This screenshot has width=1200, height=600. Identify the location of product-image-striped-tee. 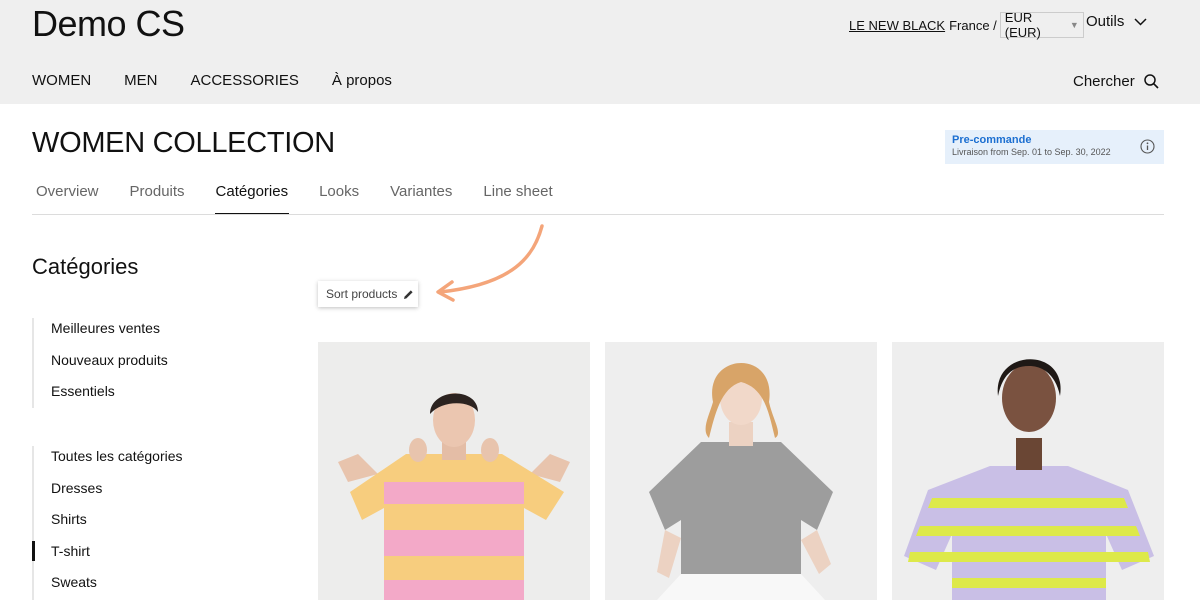
(1028, 471).